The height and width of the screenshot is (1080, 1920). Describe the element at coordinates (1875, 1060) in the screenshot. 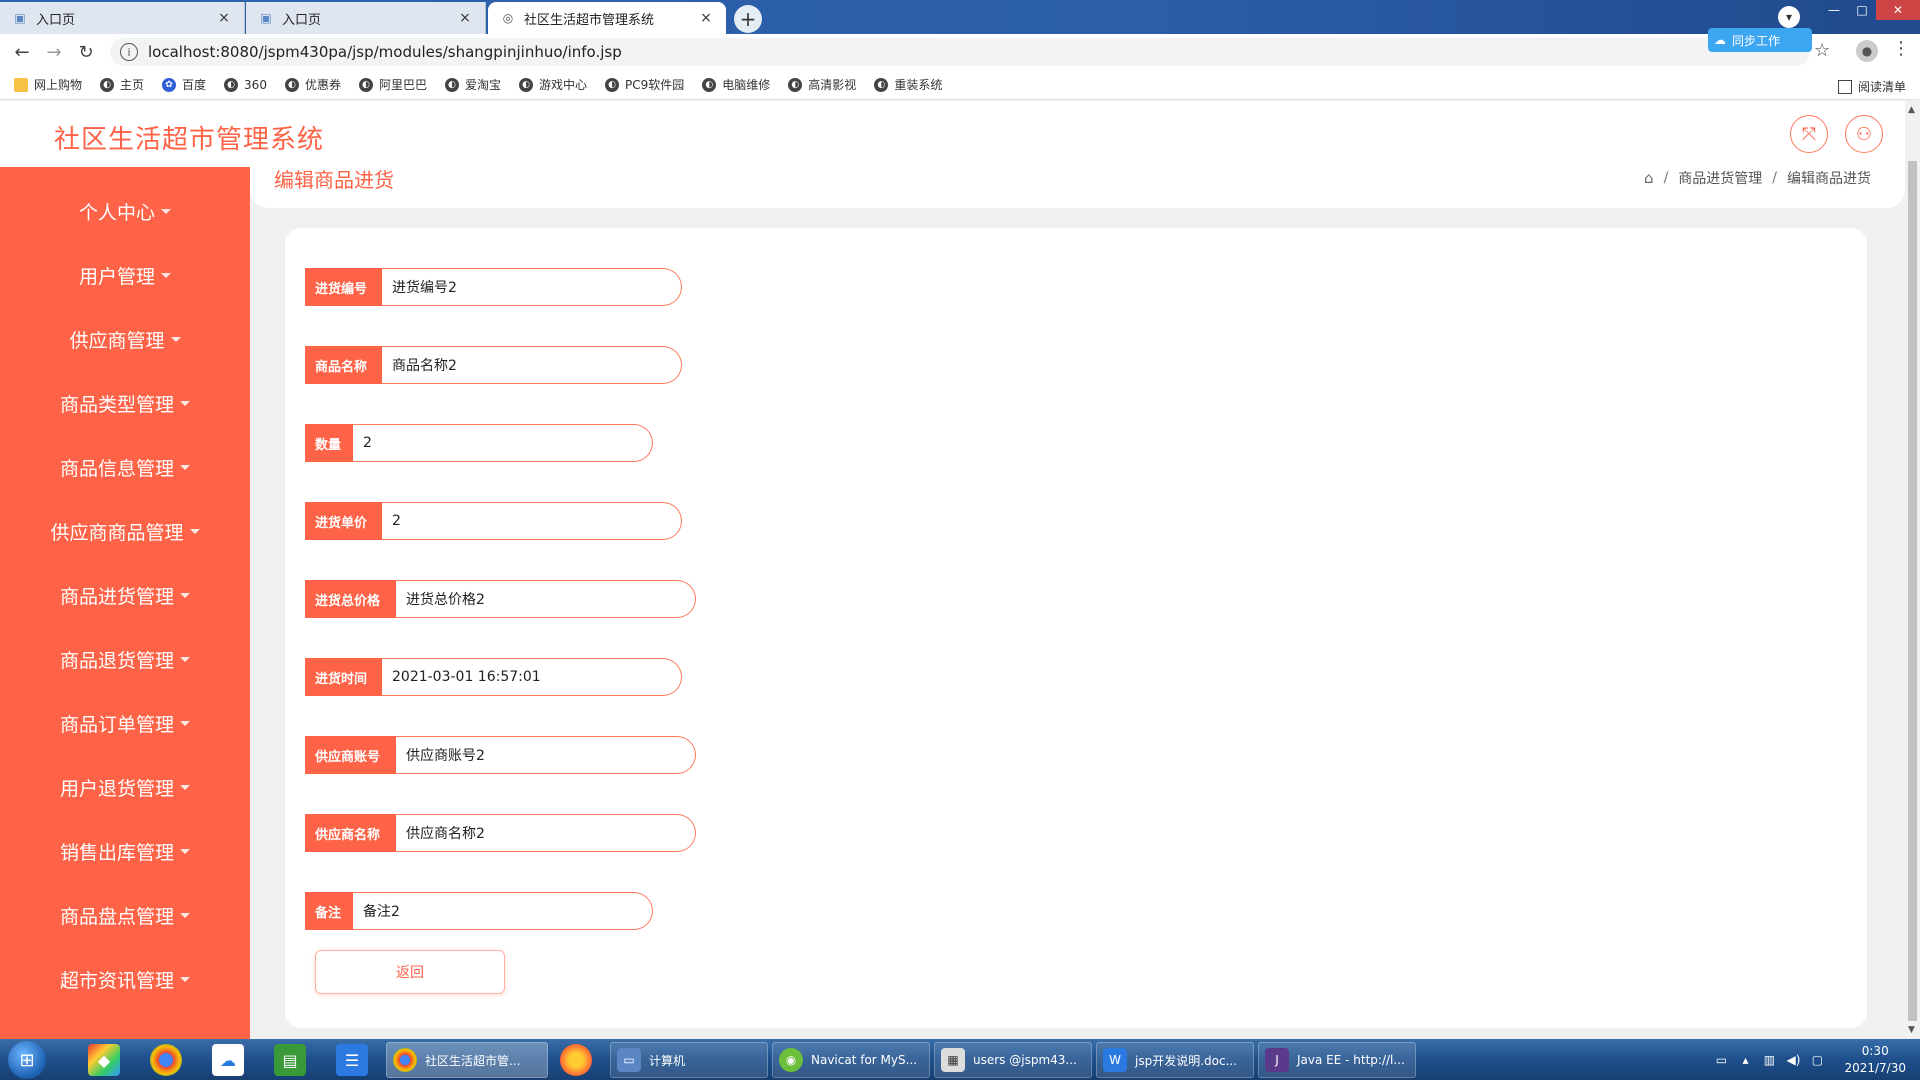

I see `clock: 0:30 2021/7/30` at that location.